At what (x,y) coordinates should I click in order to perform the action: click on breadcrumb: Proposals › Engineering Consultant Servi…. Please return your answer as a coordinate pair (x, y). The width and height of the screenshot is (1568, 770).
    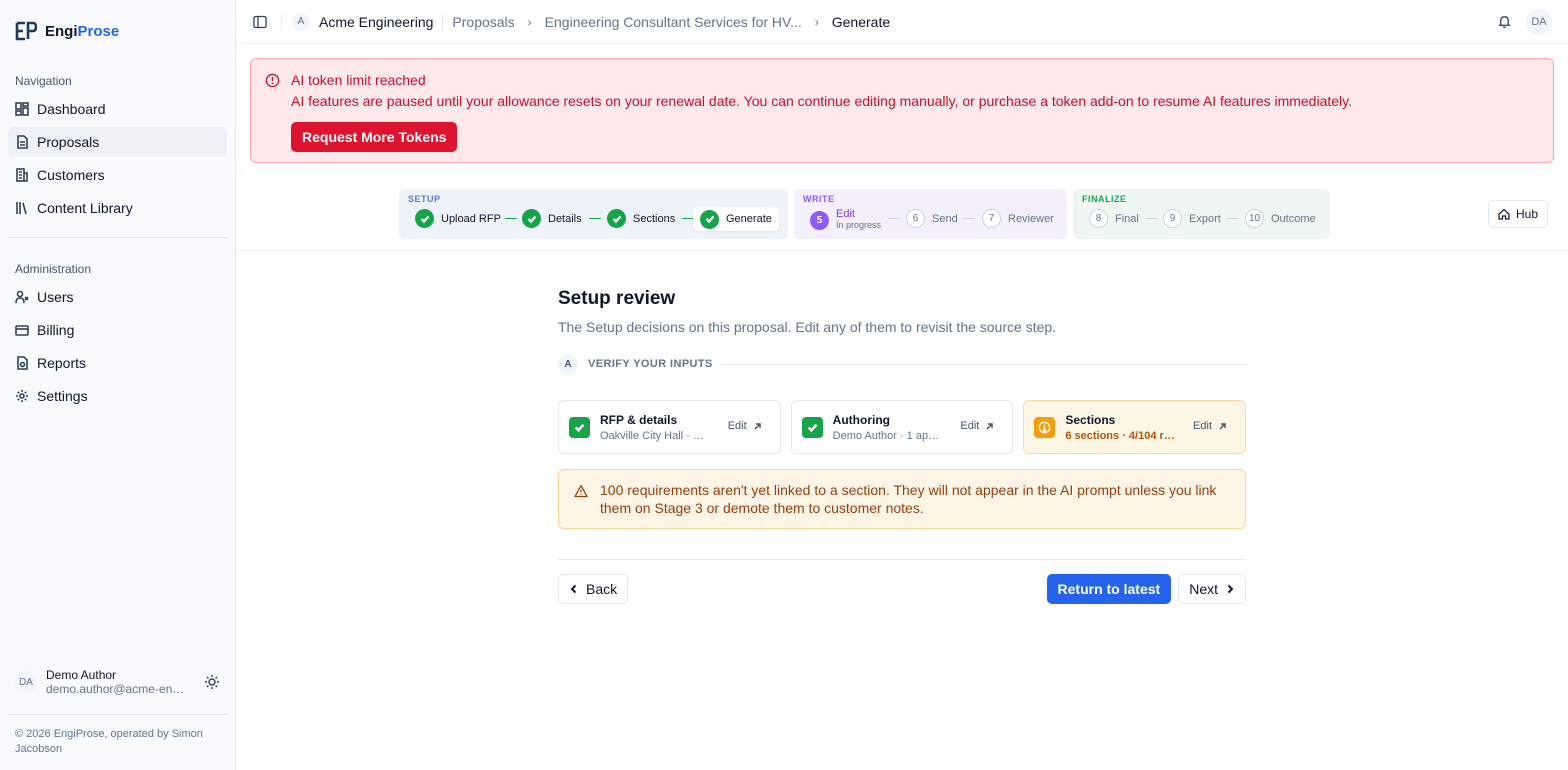
    Looking at the image, I should click on (671, 22).